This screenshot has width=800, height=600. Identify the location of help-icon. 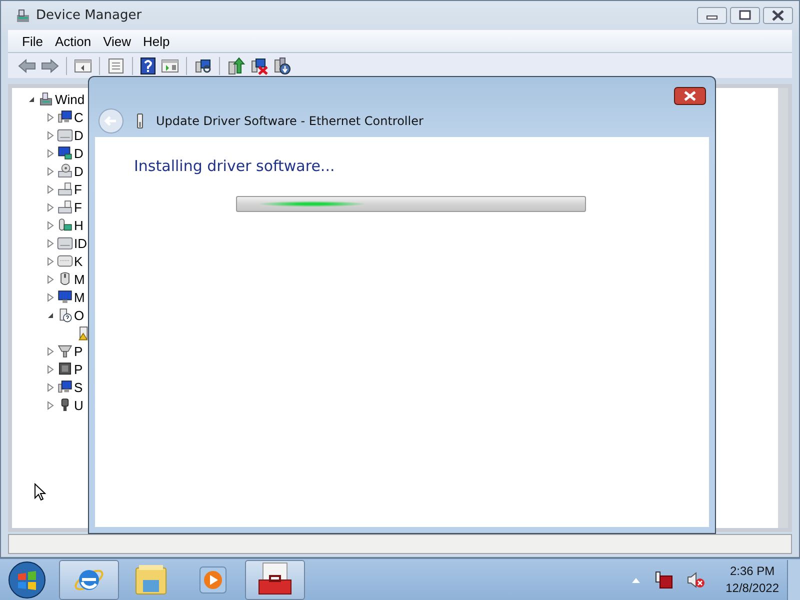
(148, 65).